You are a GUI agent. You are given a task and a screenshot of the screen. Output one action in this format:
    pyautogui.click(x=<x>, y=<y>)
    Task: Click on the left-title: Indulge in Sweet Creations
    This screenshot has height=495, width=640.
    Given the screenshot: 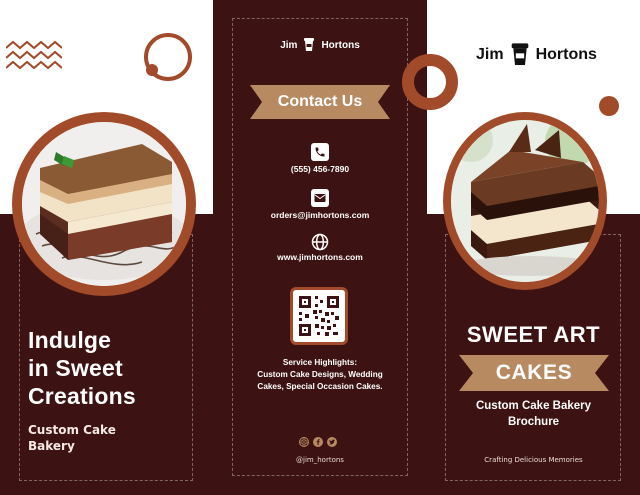 What is the action you would take?
    pyautogui.click(x=82, y=368)
    